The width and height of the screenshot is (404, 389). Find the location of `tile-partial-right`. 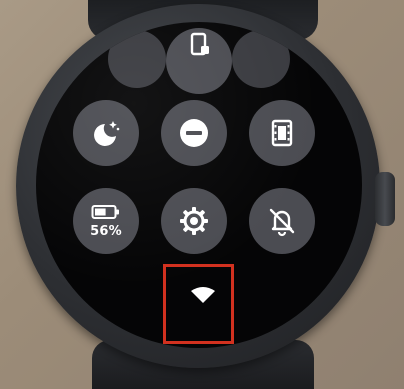

tile-partial-right is located at coordinates (261, 59).